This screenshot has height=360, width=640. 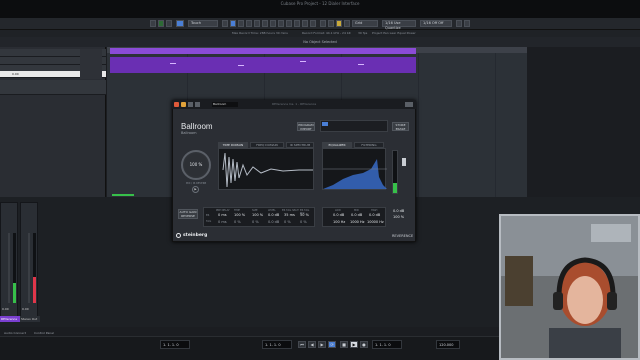 I want to click on quantize-select: 1/16 Use Quantize, so click(x=399, y=25).